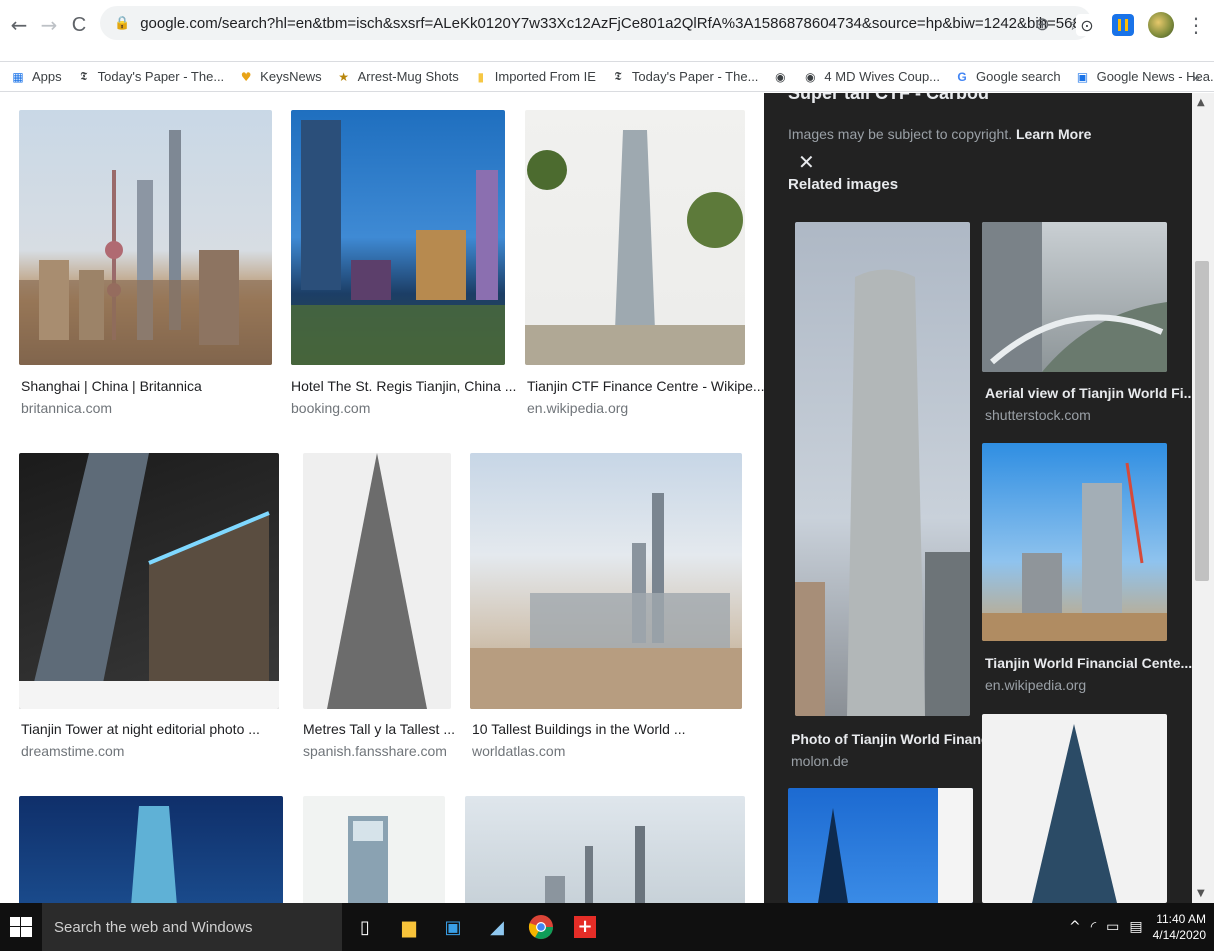 Image resolution: width=1214 pixels, height=951 pixels. I want to click on related-source: shutterstock.com, so click(1038, 415).